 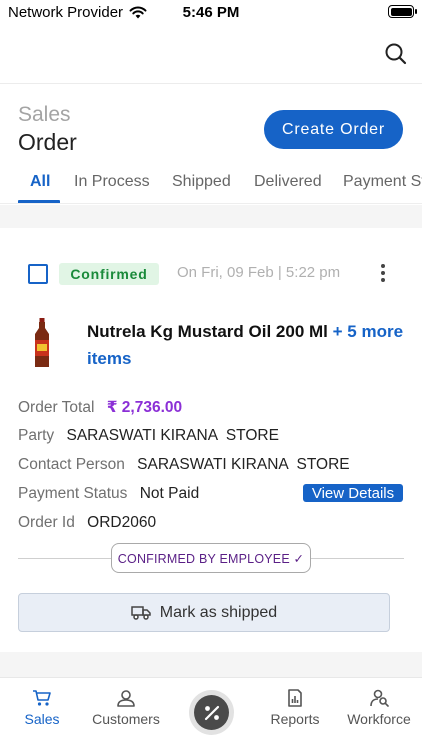 I want to click on party-label: Party, so click(x=36, y=435).